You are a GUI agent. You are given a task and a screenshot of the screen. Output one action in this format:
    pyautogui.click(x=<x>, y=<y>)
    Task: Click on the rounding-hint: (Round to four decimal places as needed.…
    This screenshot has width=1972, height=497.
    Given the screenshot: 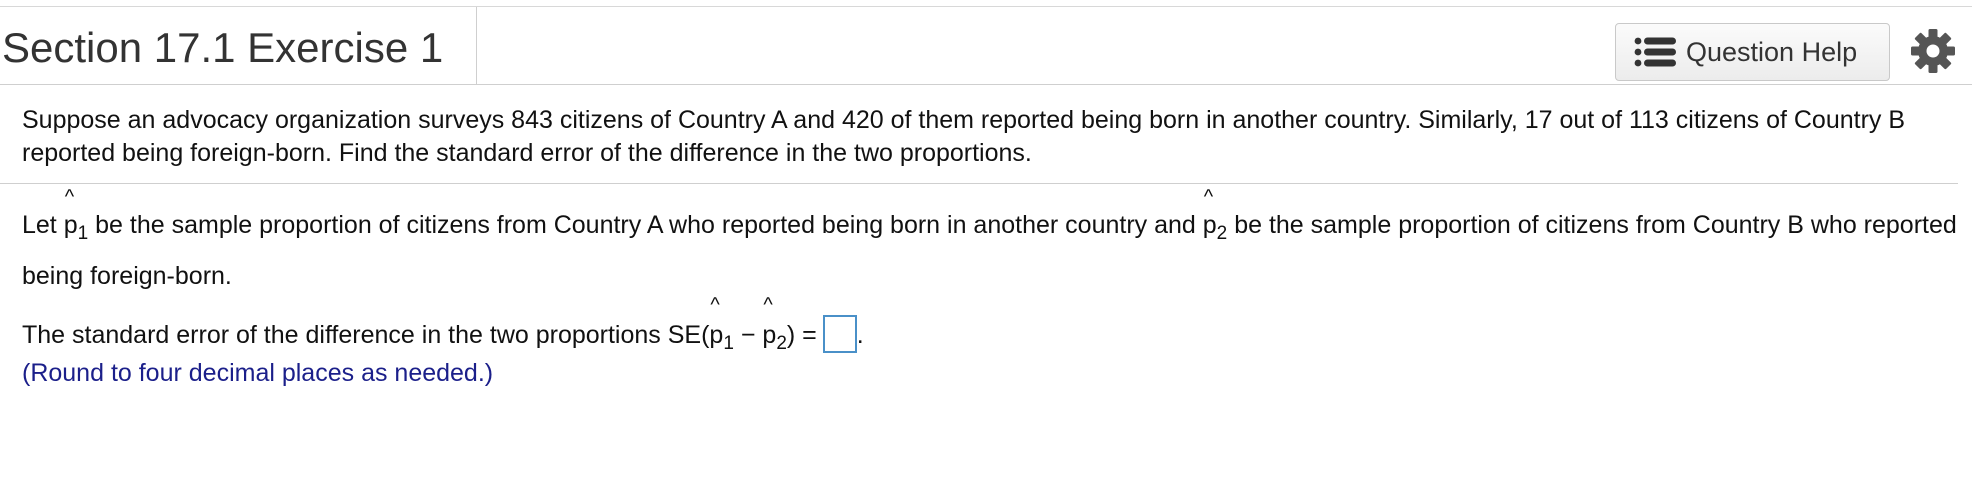 What is the action you would take?
    pyautogui.click(x=258, y=373)
    